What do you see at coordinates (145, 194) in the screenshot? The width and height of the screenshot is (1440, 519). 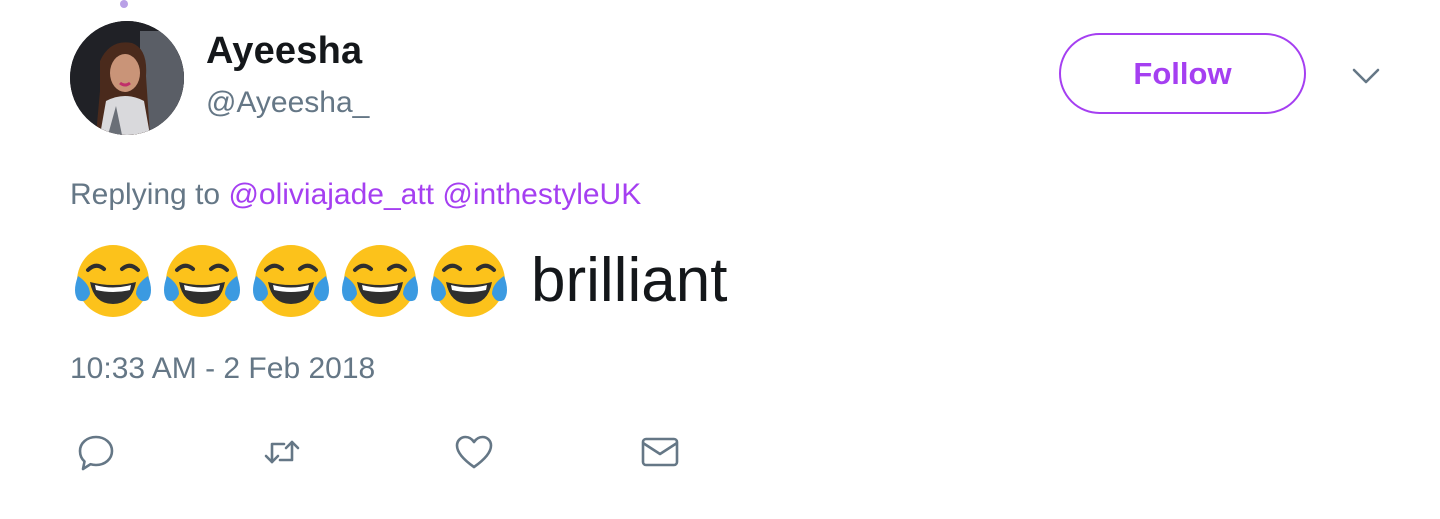 I see `replying-to-label: Replying to` at bounding box center [145, 194].